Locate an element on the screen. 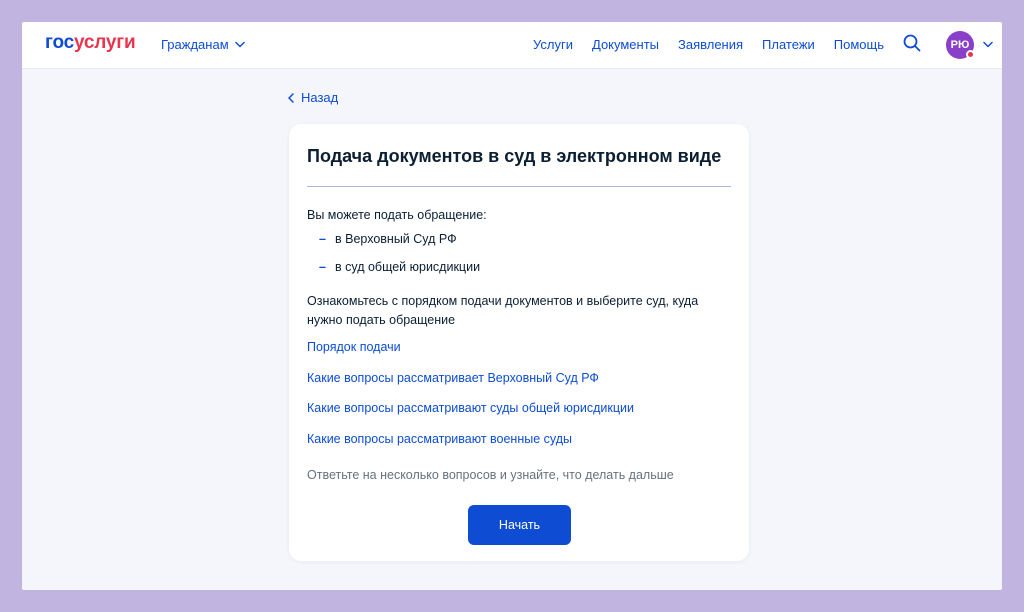 This screenshot has height=612, width=1024. intro-text: Вы можете подать обращение: is located at coordinates (397, 215).